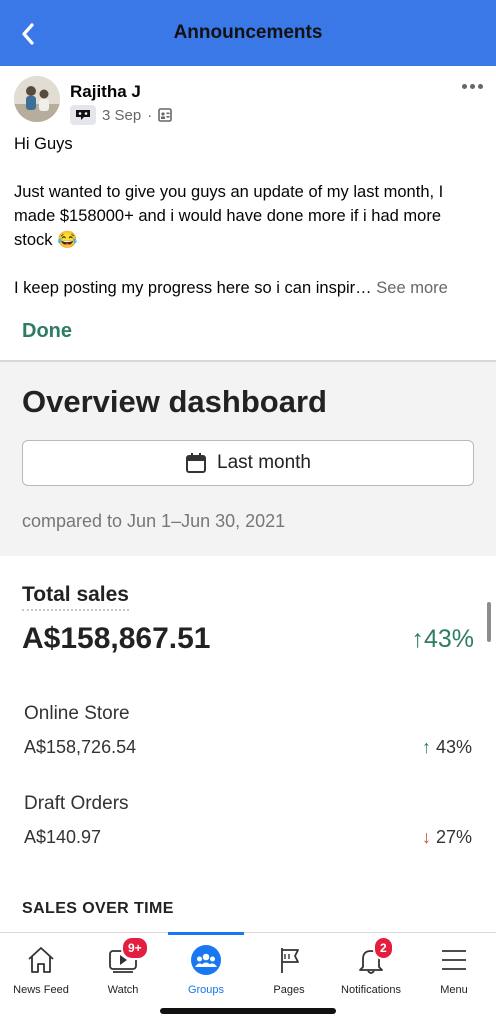 Image resolution: width=496 pixels, height=1025 pixels. Describe the element at coordinates (37, 99) in the screenshot. I see `avatar` at that location.